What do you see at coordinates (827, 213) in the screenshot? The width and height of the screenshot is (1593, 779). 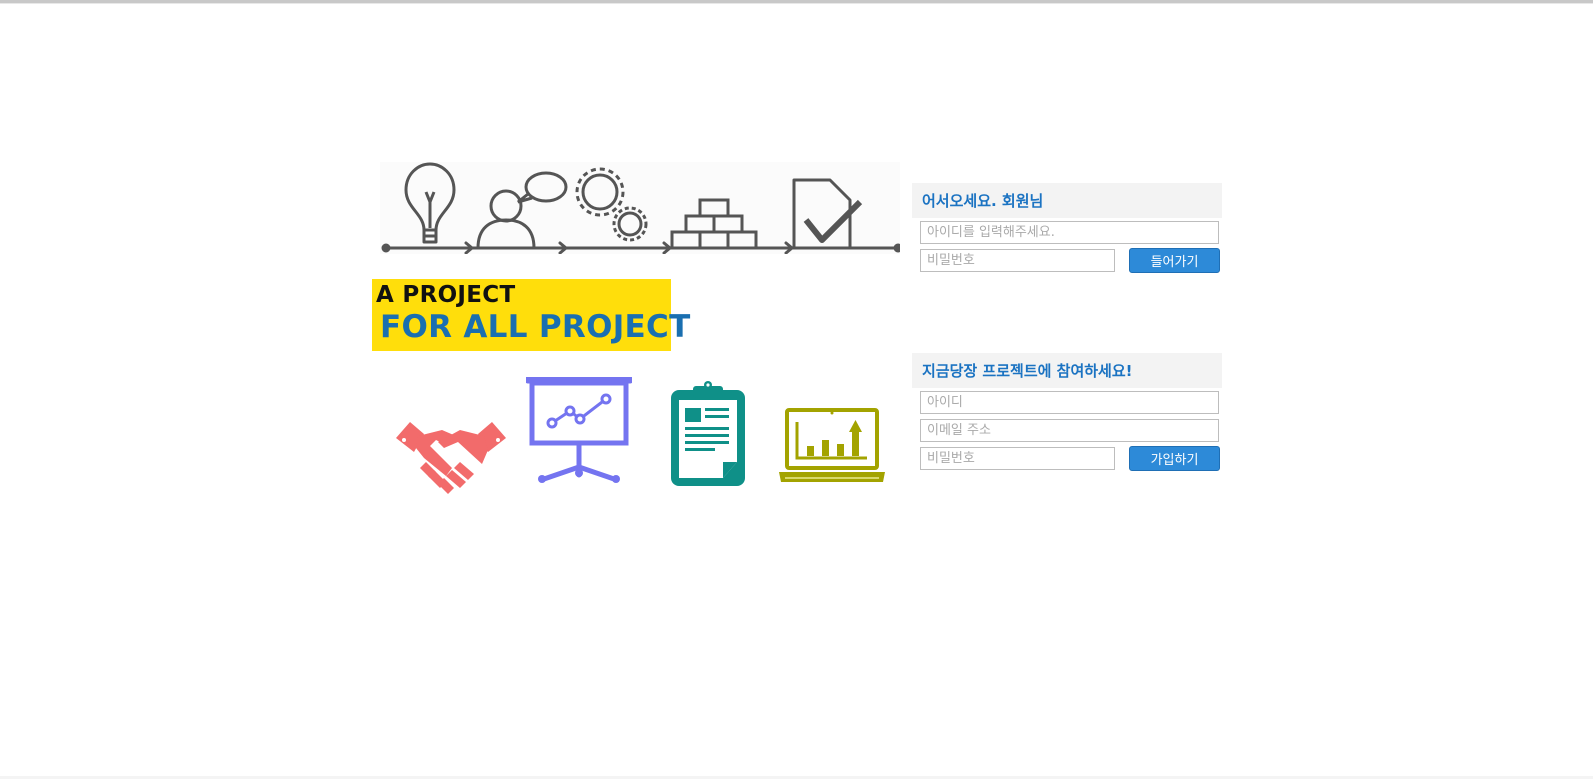 I see `document-check-icon` at bounding box center [827, 213].